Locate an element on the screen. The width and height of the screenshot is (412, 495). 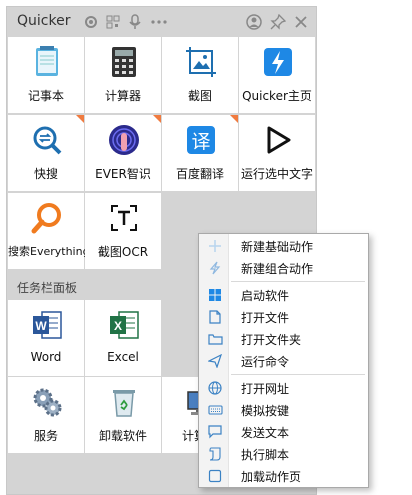
action-label: Excel is located at coordinates (123, 357).